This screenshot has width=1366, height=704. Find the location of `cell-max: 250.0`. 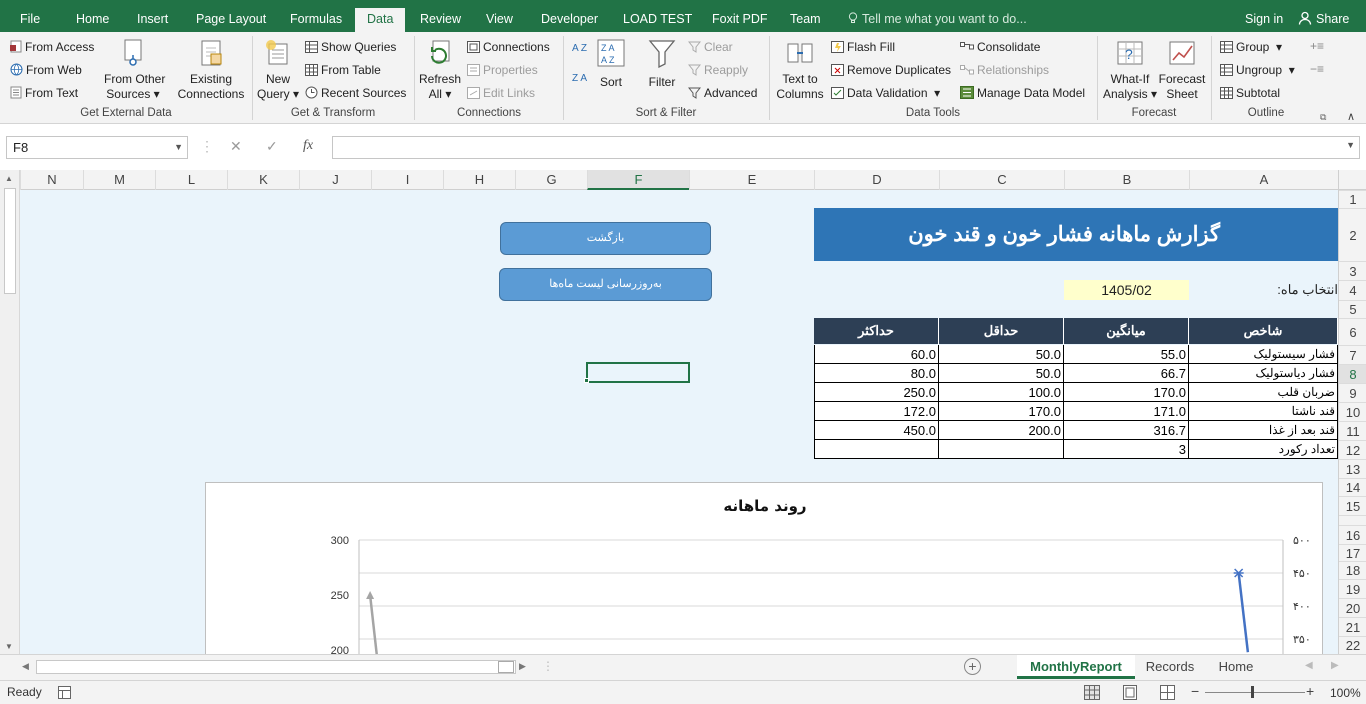

cell-max: 250.0 is located at coordinates (876, 392).